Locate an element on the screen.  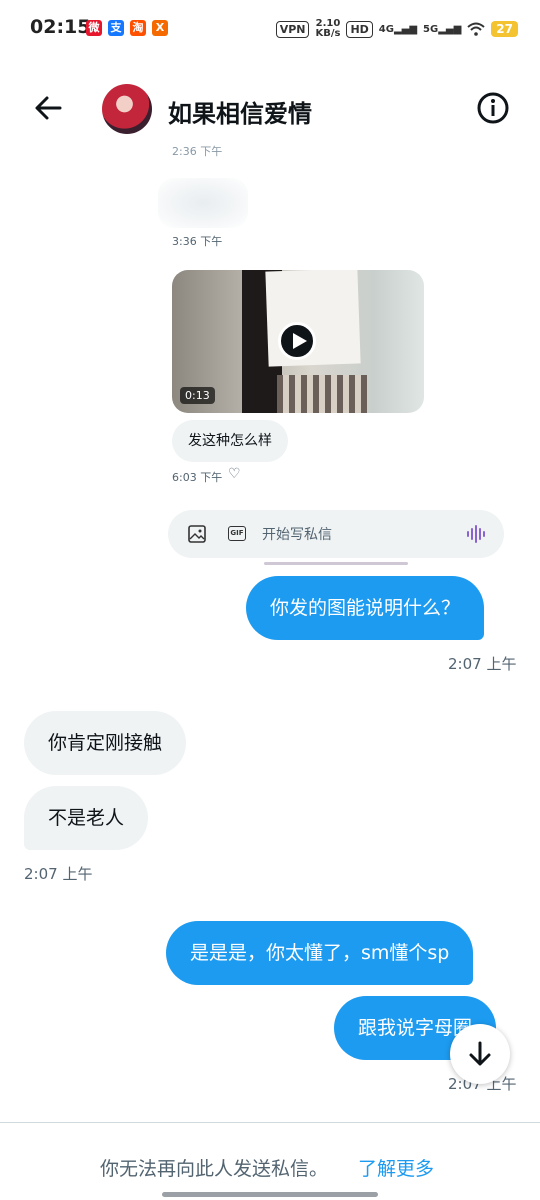
embedded-time: 3:36 下午 is located at coordinates (197, 241).